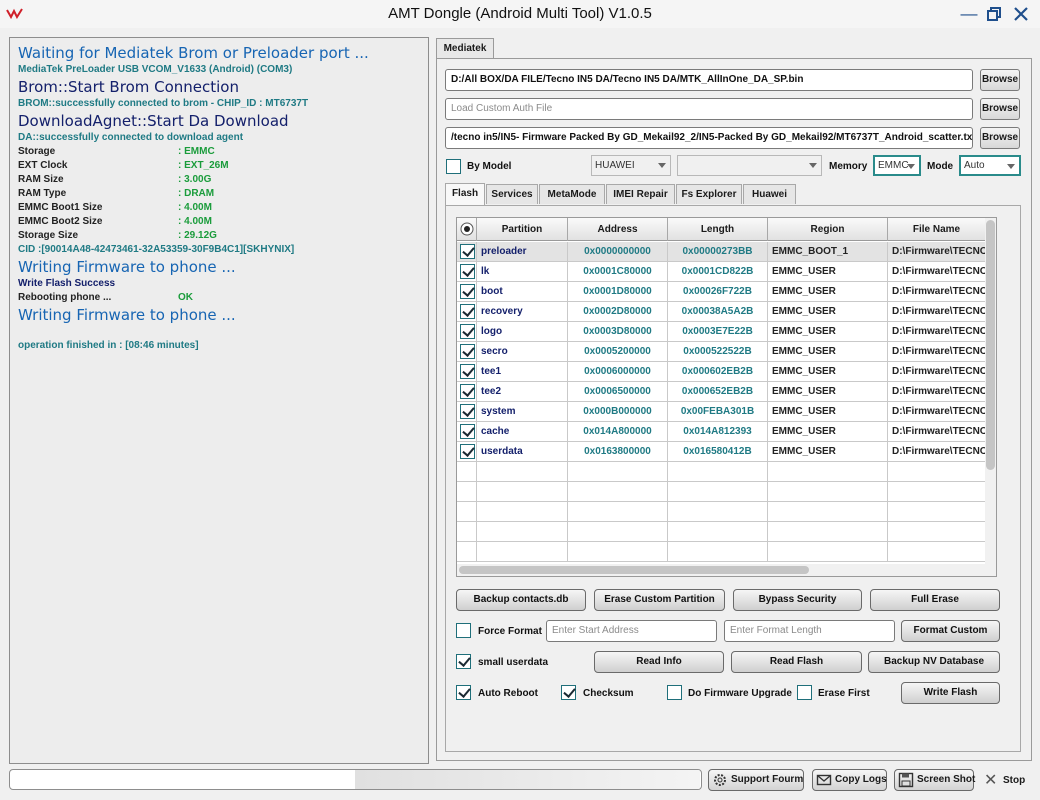  What do you see at coordinates (718, 252) in the screenshot?
I see `cell-length: 0x00000273BB` at bounding box center [718, 252].